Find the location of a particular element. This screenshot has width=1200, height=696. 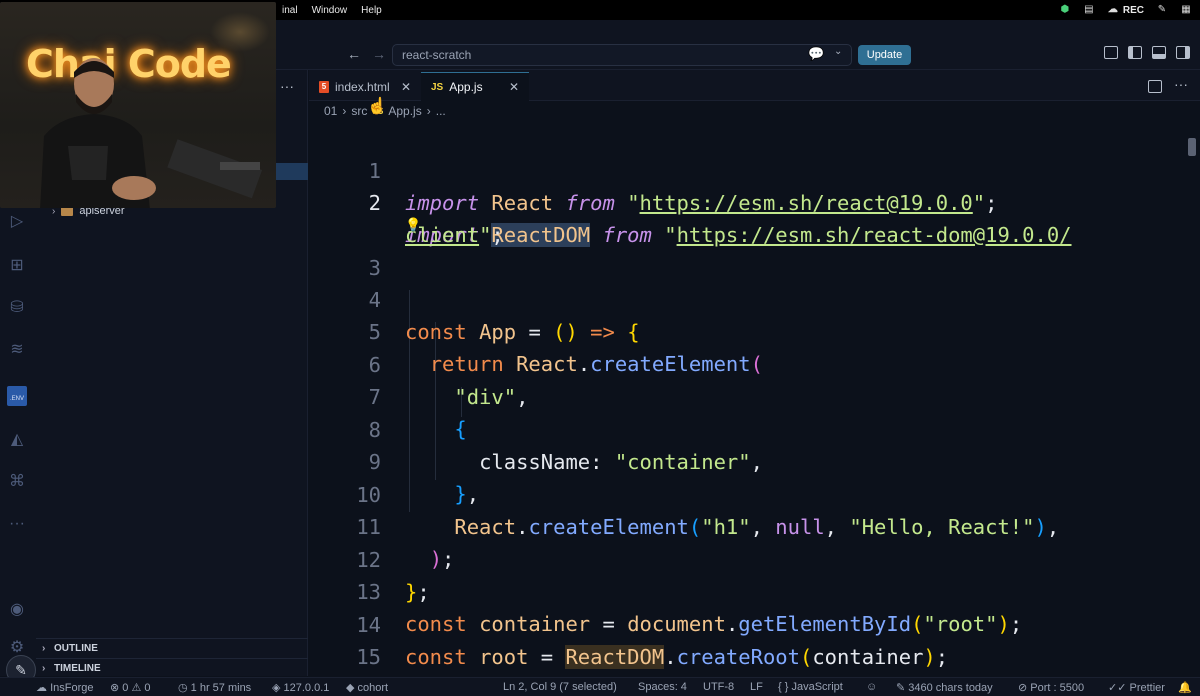

toggle-panel-icon is located at coordinates (1159, 52).